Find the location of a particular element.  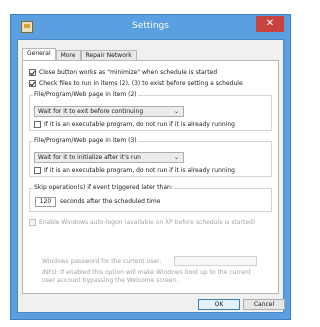

close-icon: ✕ is located at coordinates (270, 23).